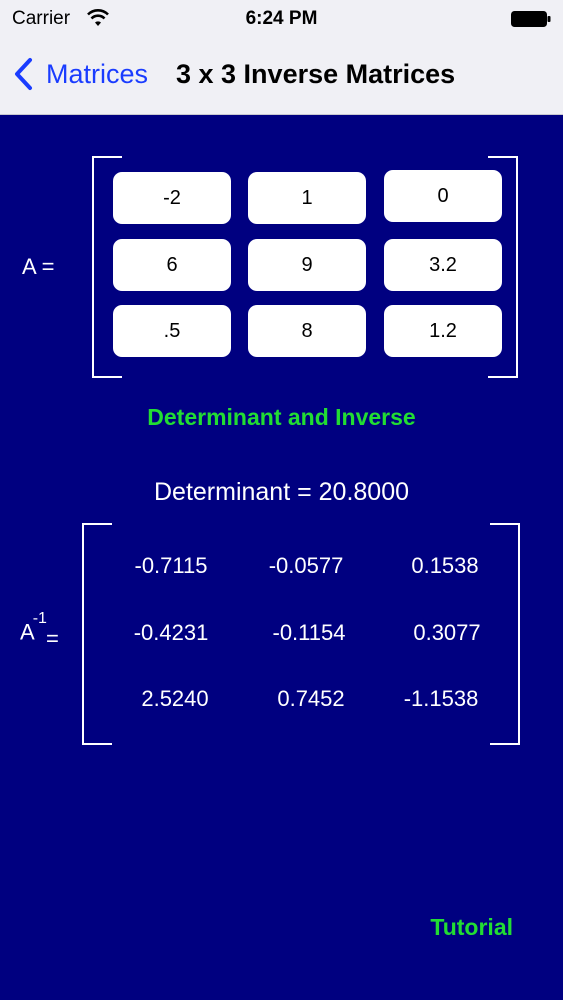 The image size is (563, 1000). I want to click on inverse-label-superscript: -1, so click(39, 618).